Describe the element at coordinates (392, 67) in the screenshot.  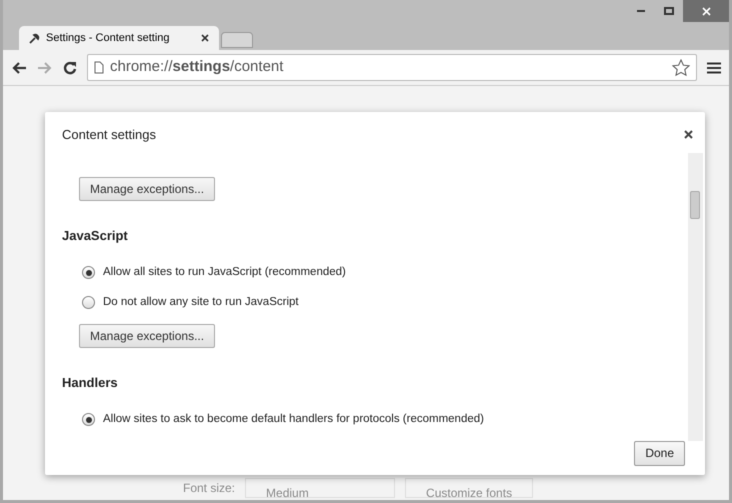
I see `address-bar: chrome://settings/content` at that location.